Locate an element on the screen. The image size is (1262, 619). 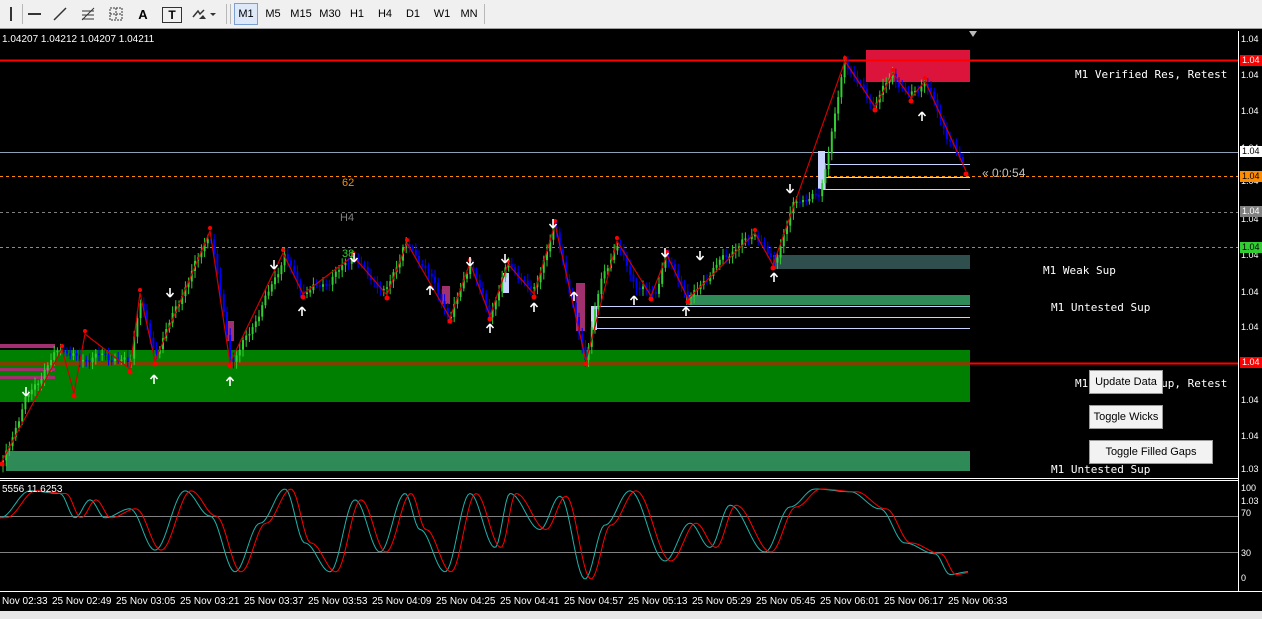
toggle-wicks-button: Toggle Wicks is located at coordinates (1126, 417).